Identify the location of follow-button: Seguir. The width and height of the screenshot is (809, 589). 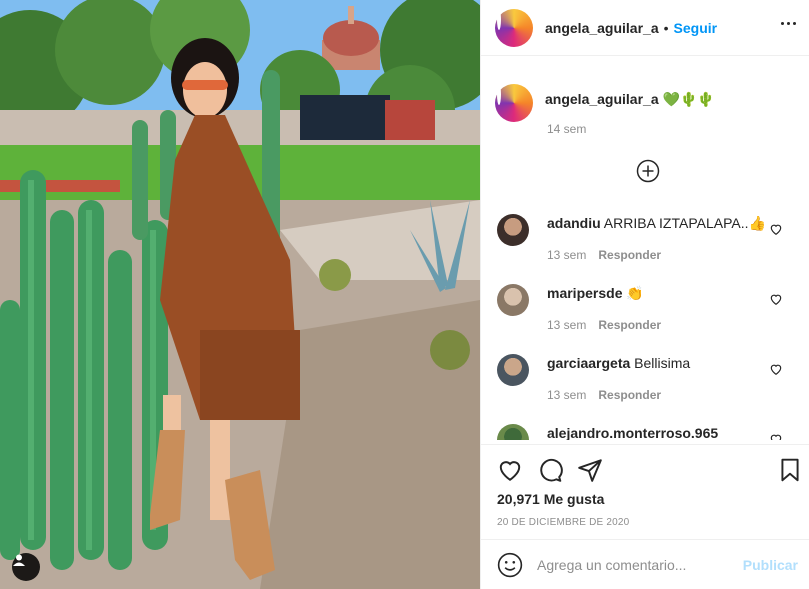
(696, 28).